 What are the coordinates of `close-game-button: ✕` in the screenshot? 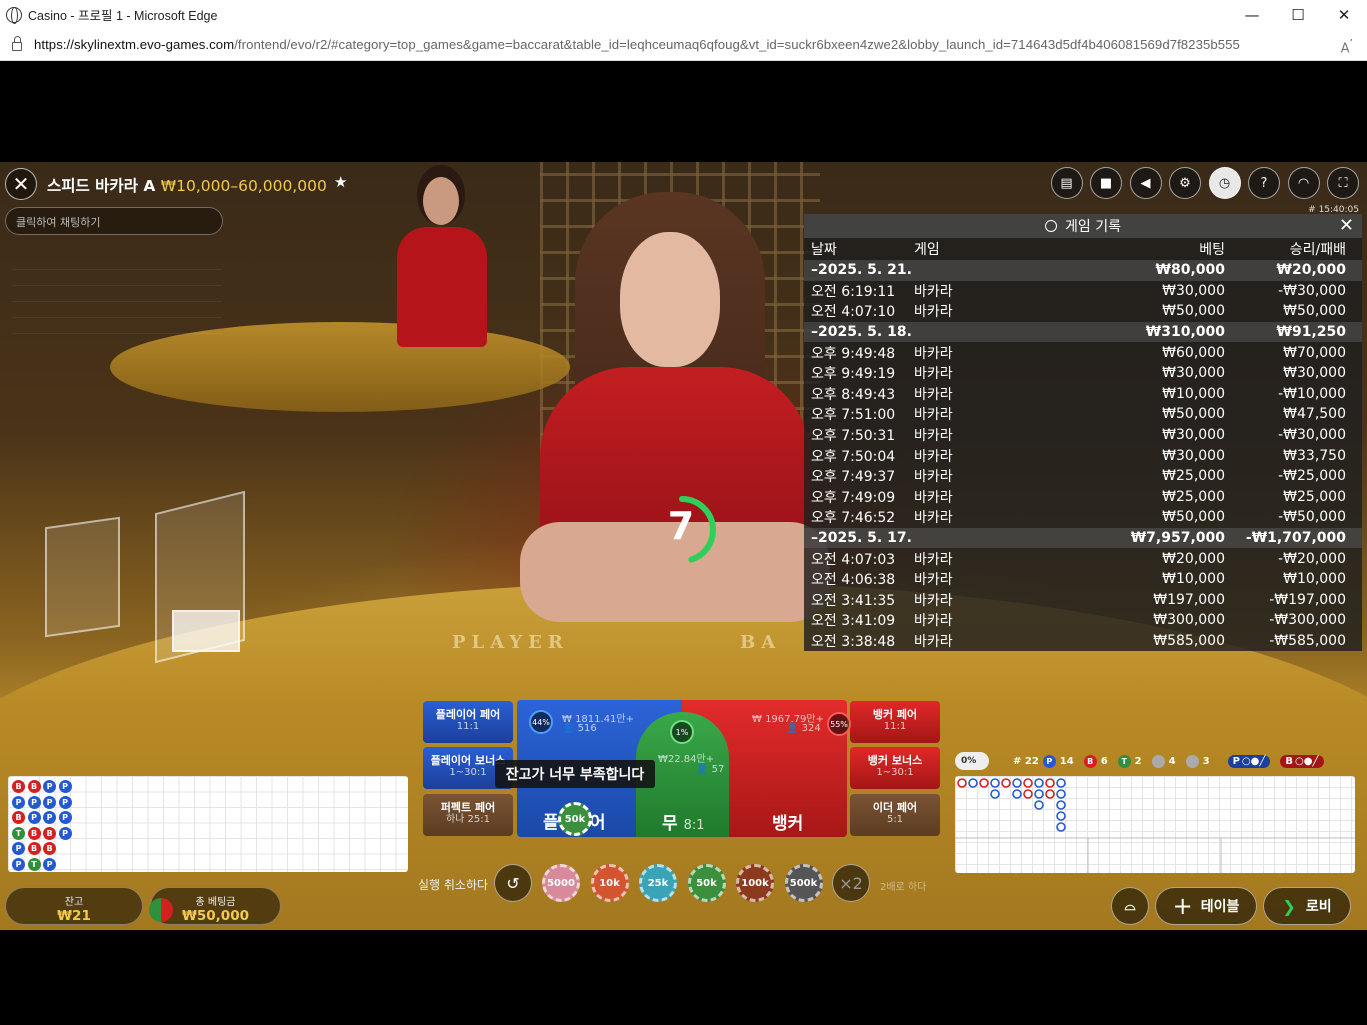 It's located at (21, 184).